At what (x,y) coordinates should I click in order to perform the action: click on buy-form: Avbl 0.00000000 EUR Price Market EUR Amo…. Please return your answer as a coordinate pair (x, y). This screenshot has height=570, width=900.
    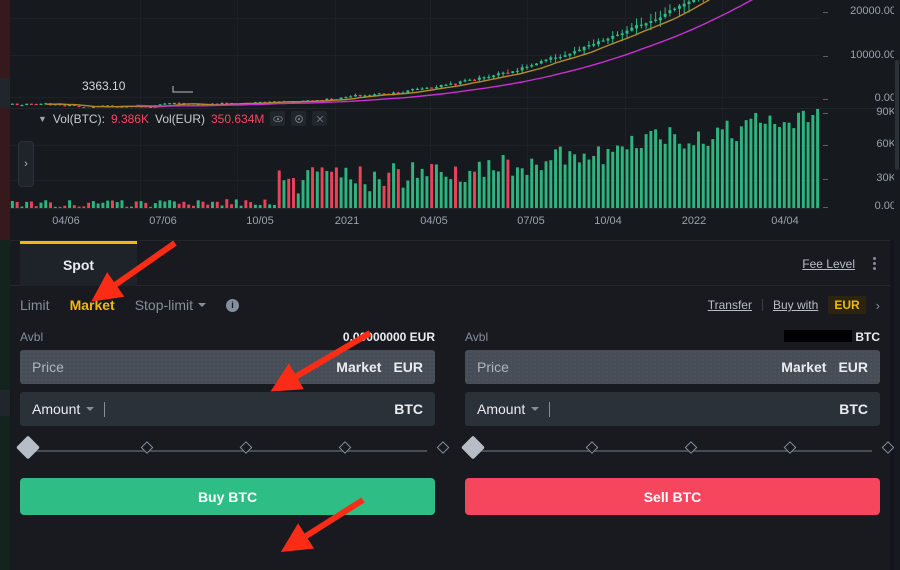
    Looking at the image, I should click on (232, 396).